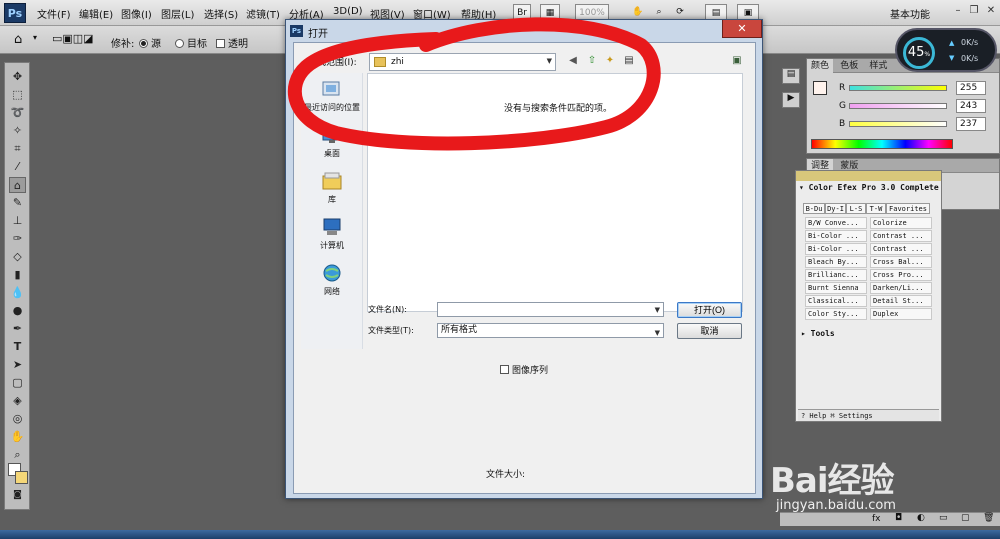 This screenshot has width=1000, height=539. Describe the element at coordinates (974, 11) in the screenshot. I see `restore-icon: ❐` at that location.